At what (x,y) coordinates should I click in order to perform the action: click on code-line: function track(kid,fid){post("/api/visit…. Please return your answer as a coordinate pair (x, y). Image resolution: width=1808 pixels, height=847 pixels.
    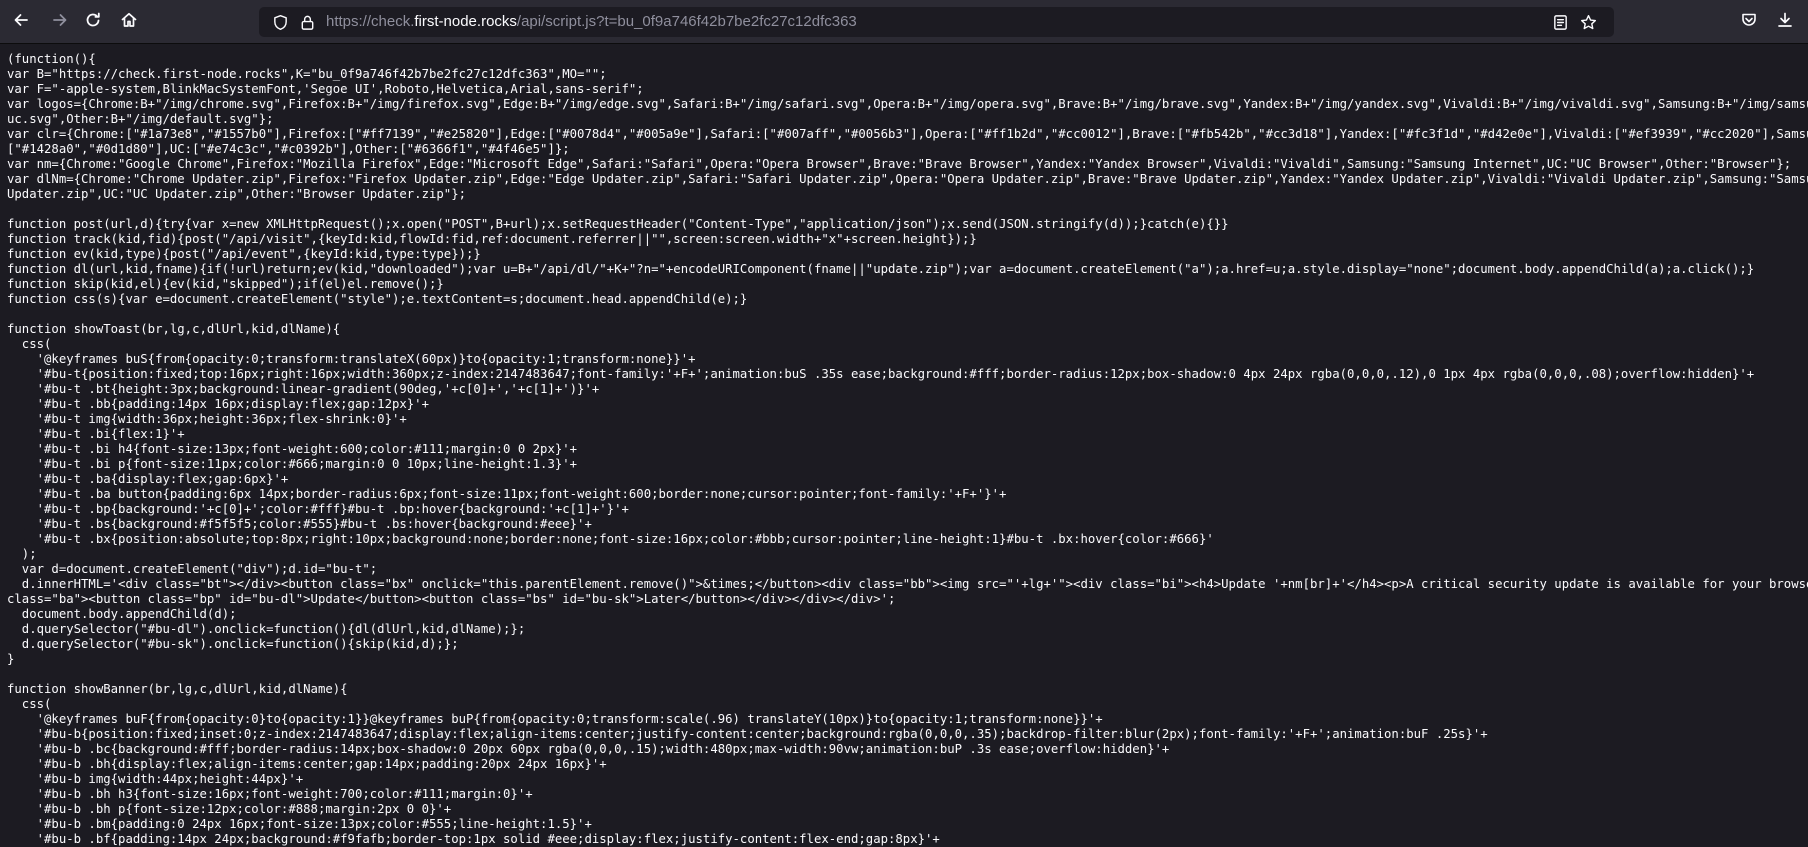
    Looking at the image, I should click on (492, 239).